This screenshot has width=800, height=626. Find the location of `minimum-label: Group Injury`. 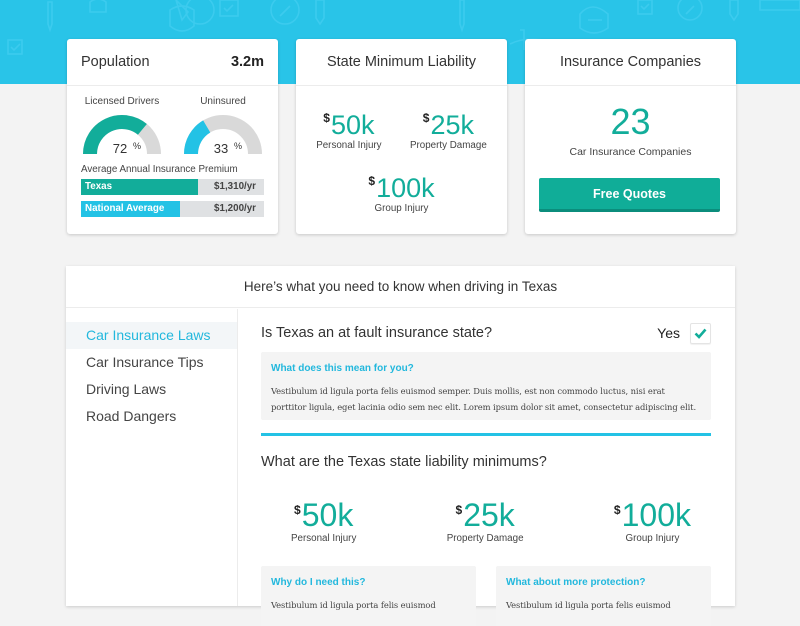

minimum-label: Group Injury is located at coordinates (652, 538).